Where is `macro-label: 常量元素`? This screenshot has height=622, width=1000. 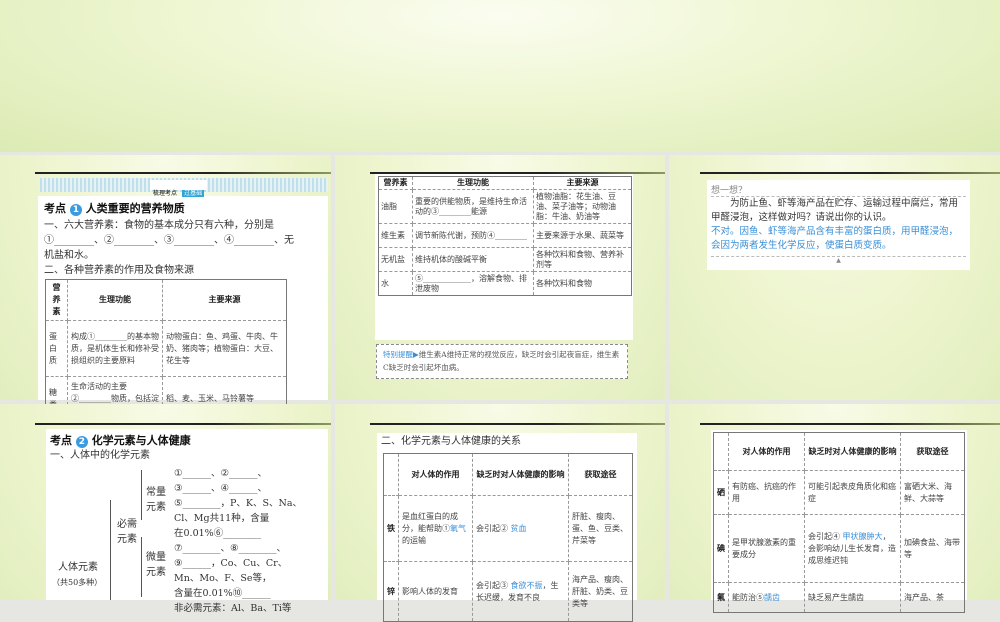
macro-label: 常量元素 is located at coordinates (156, 500).